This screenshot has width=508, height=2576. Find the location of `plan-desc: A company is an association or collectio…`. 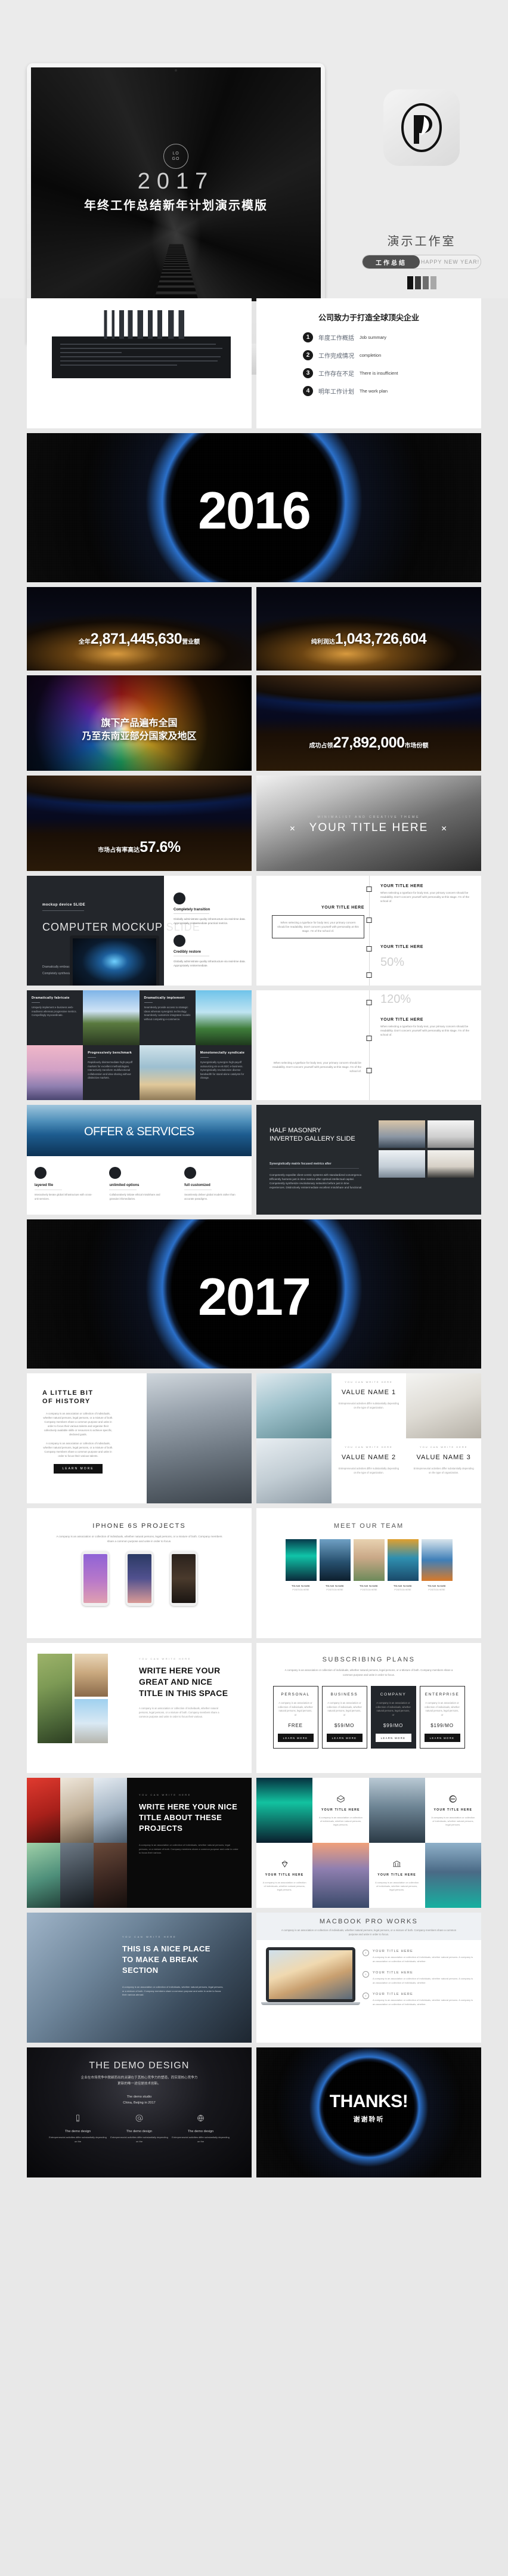

plan-desc: A company is an association or collectio… is located at coordinates (442, 1708).